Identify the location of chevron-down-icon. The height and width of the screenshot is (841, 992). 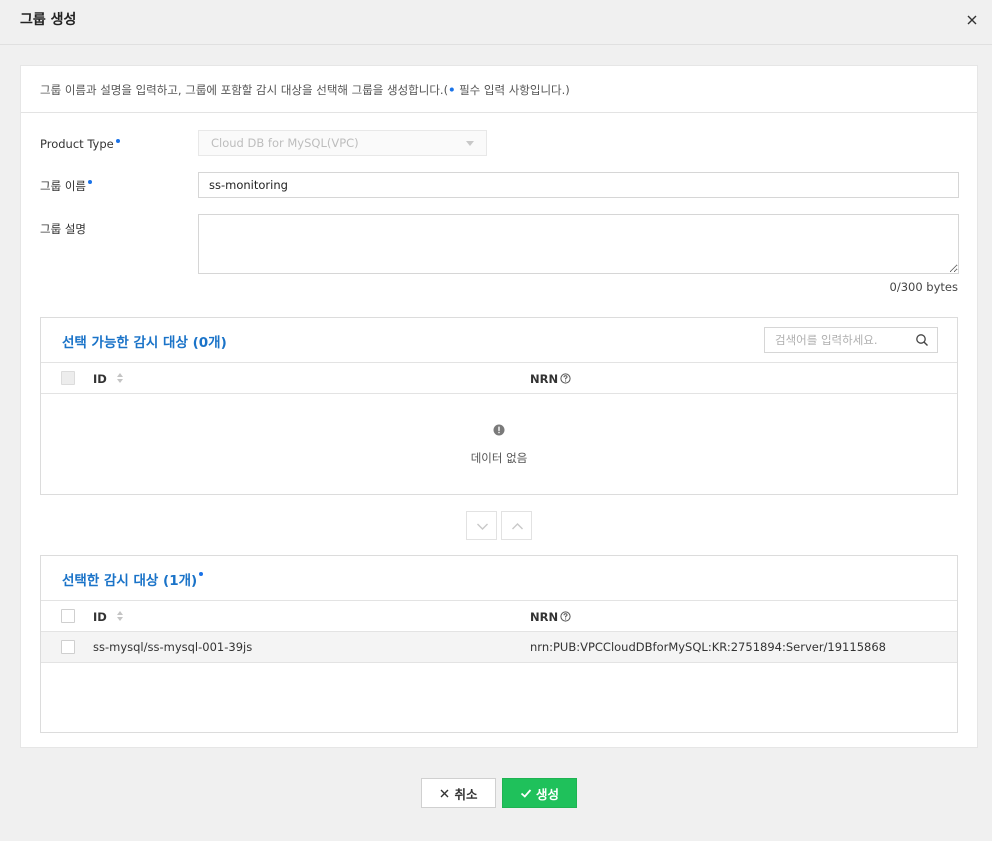
(482, 526).